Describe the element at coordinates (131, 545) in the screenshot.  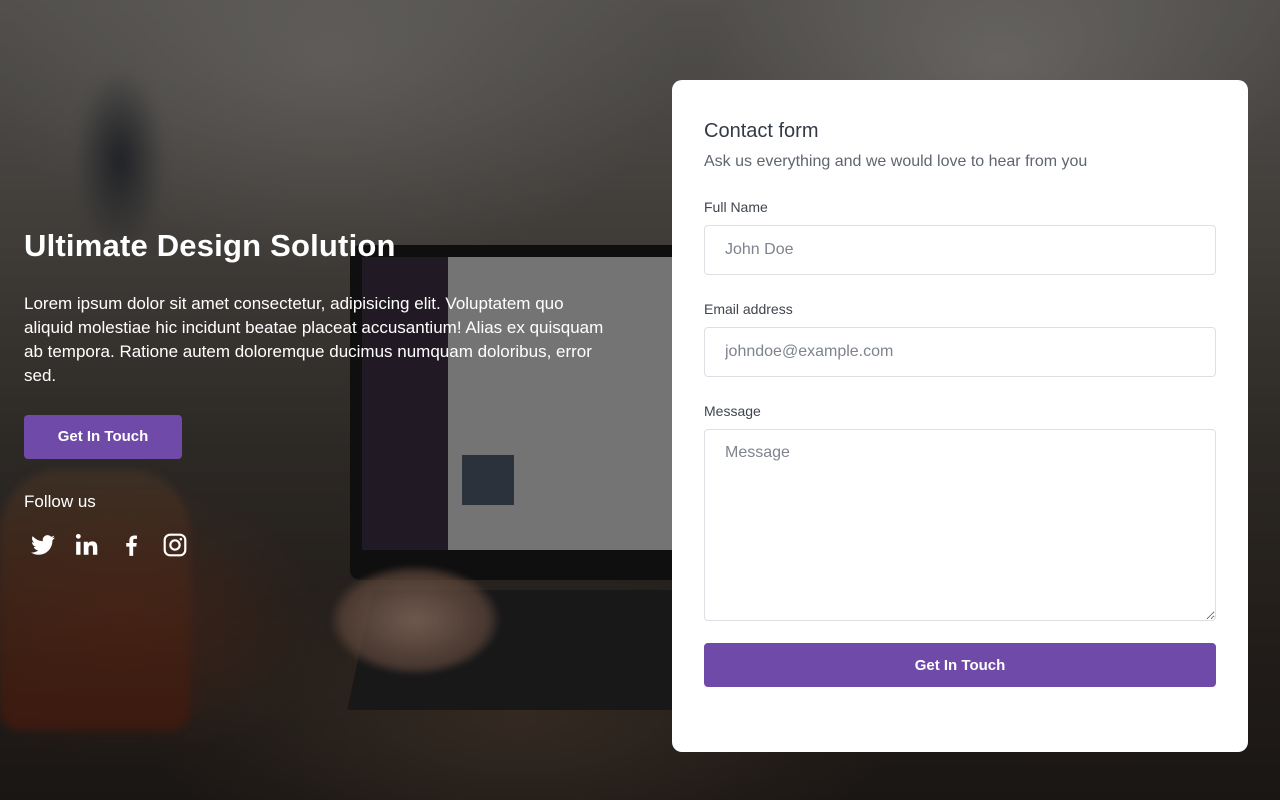
I see `facebook-icon` at that location.